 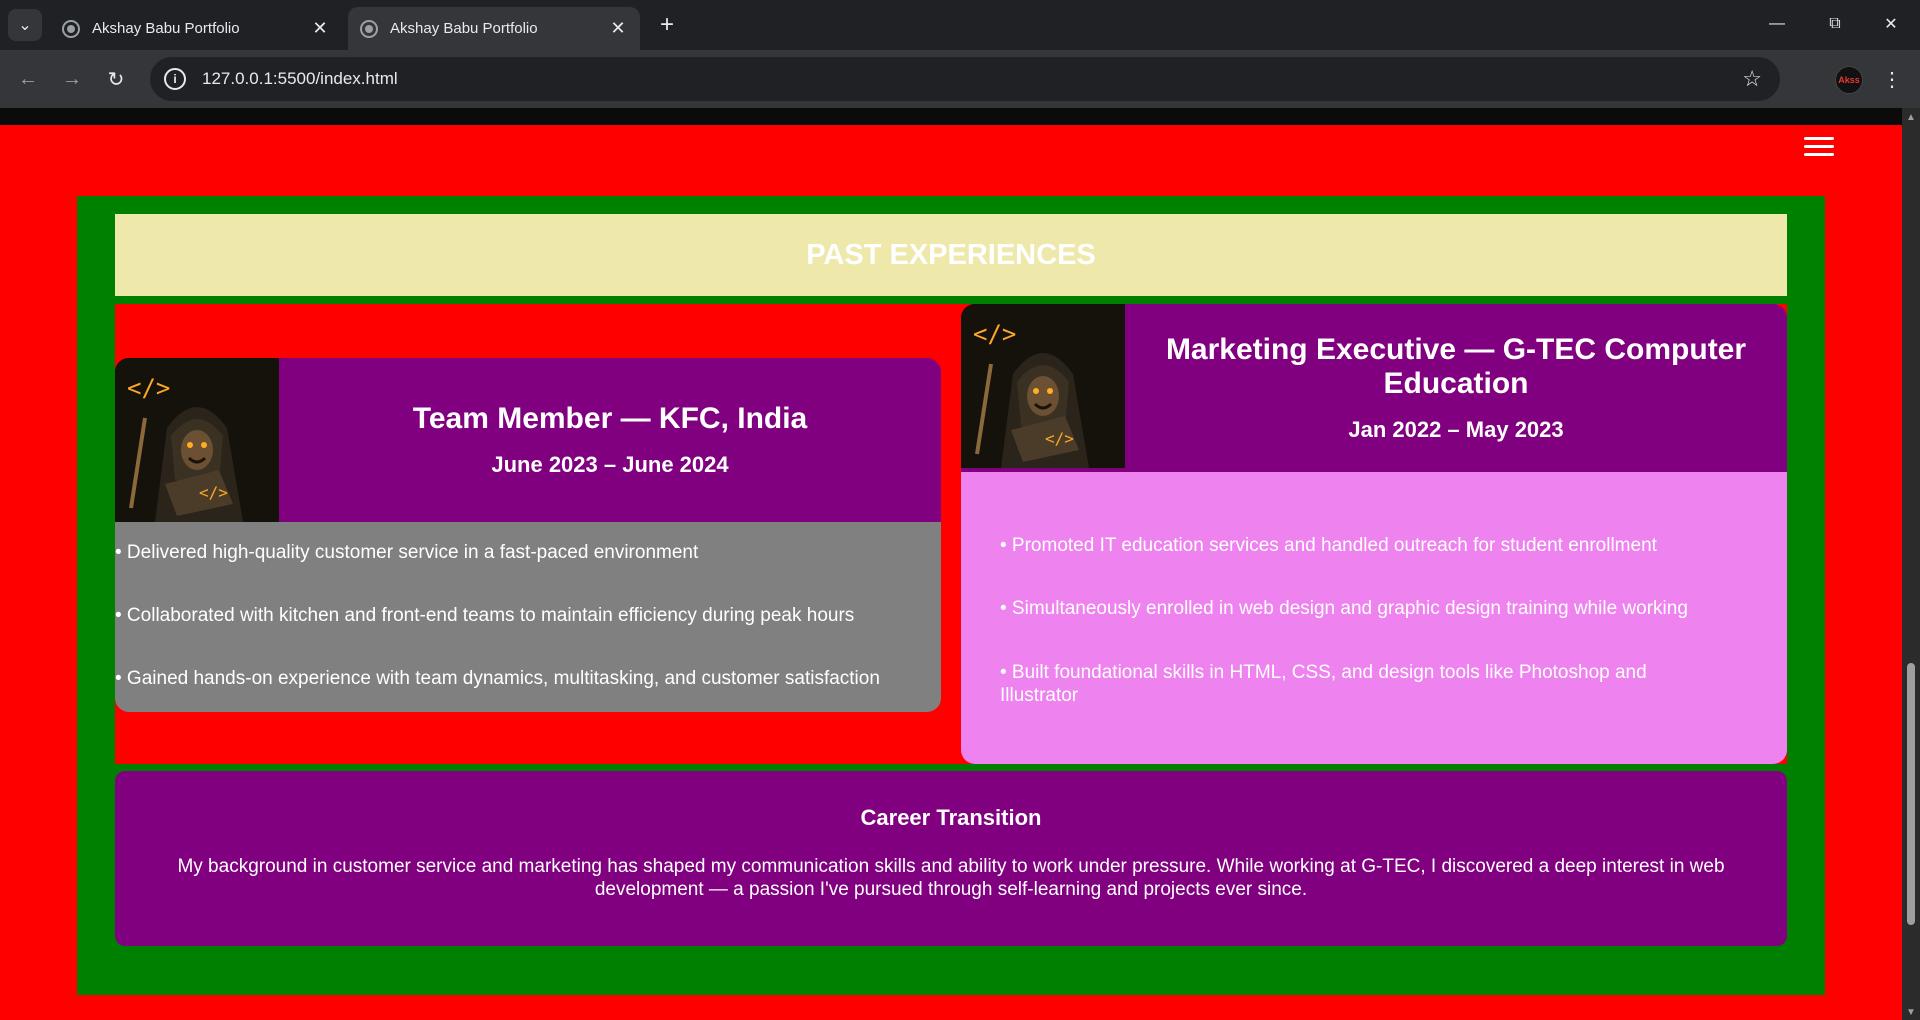 I want to click on arrow-right-icon: →, so click(x=72, y=78).